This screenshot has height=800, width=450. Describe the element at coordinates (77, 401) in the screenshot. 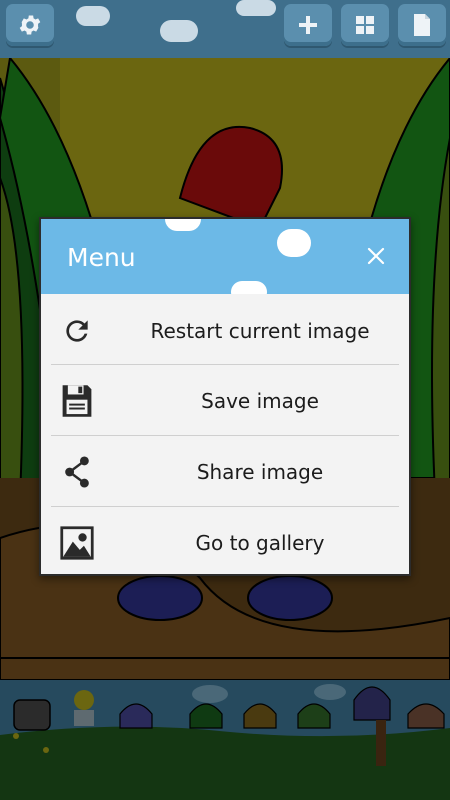

I see `save-icon` at that location.